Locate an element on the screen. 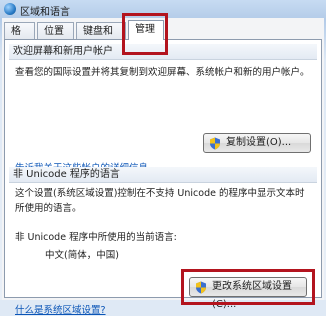 This screenshot has height=316, width=326. current-language-value: 中文(简体，中国) is located at coordinates (82, 255).